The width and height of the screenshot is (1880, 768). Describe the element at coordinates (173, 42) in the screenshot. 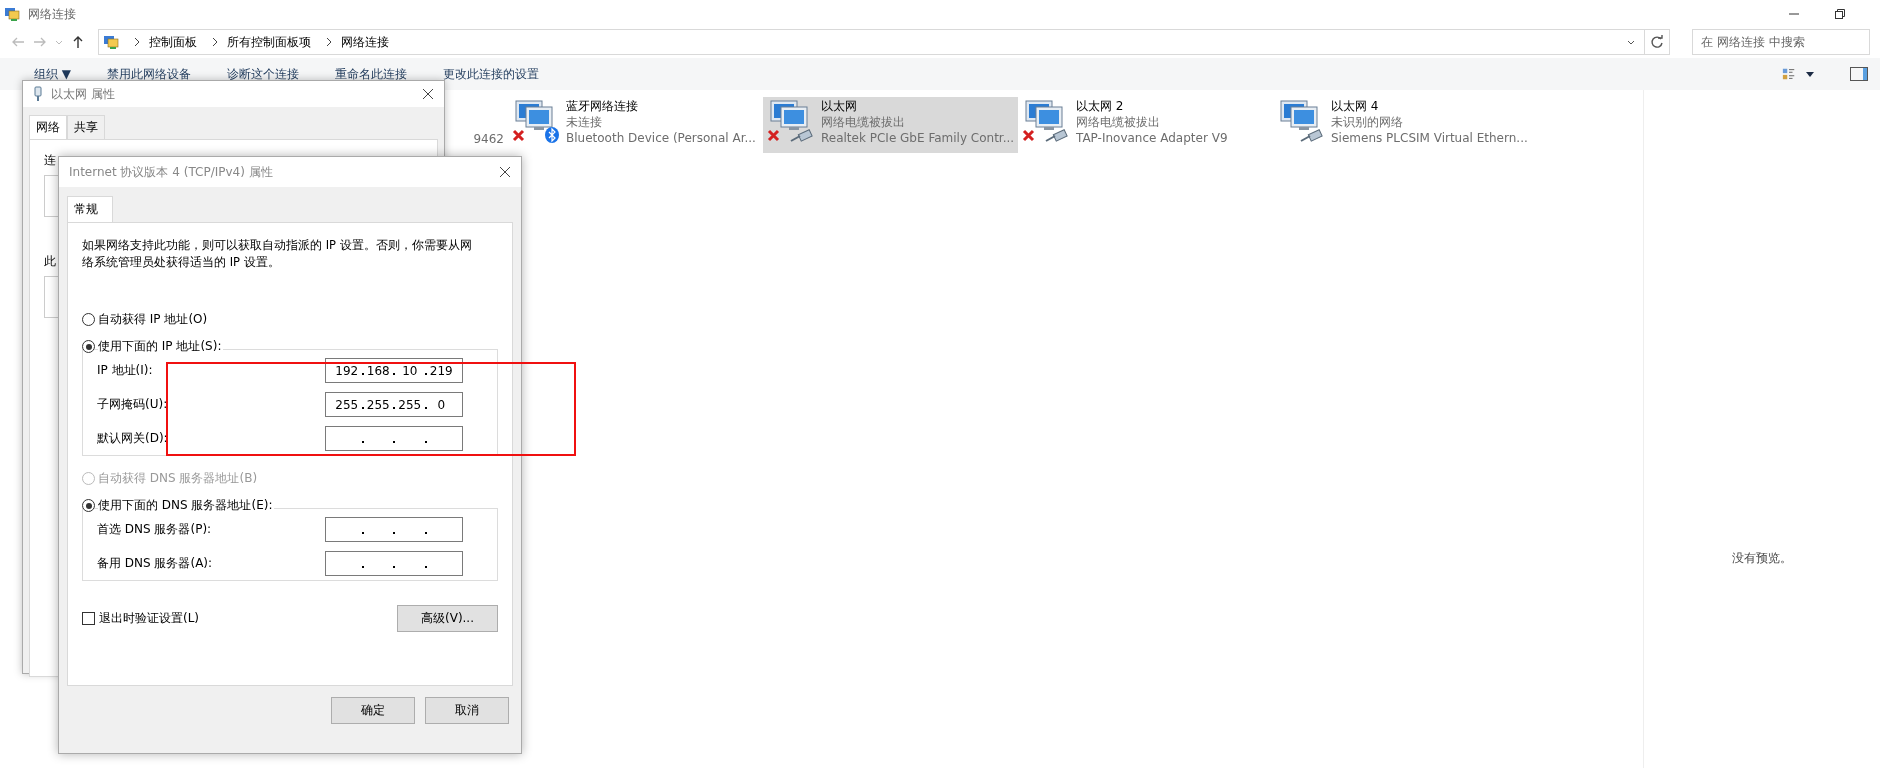

I see `breadcrumb: 控制面板` at that location.